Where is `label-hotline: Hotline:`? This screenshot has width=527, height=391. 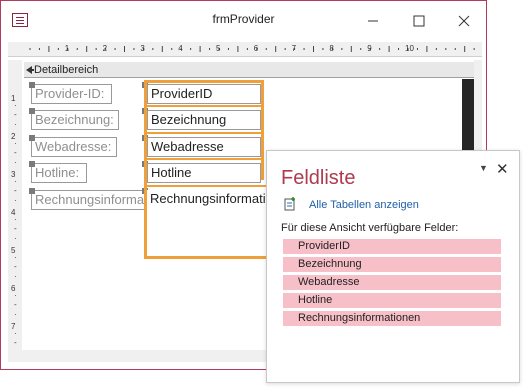 label-hotline: Hotline: is located at coordinates (59, 173).